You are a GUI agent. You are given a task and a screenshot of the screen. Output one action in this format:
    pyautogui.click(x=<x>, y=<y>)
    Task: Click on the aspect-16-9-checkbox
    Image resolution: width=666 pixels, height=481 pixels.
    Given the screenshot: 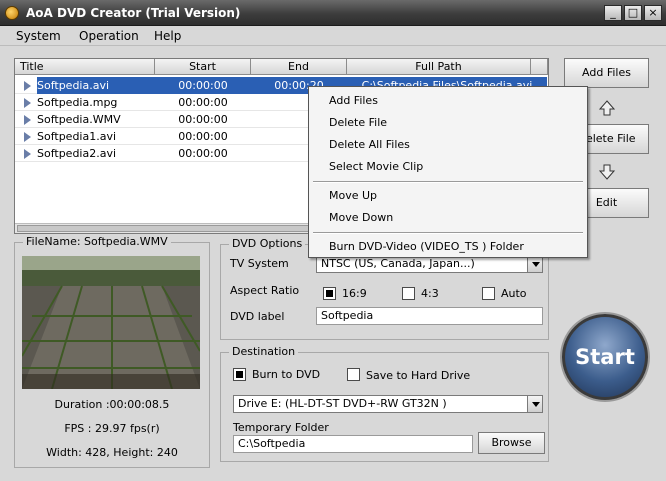 What is the action you would take?
    pyautogui.click(x=329, y=293)
    